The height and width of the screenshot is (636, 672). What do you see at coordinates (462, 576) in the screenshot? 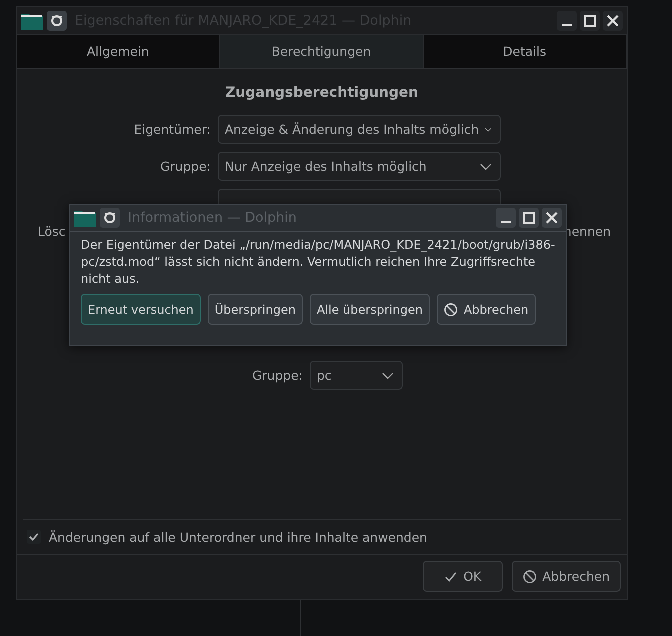
I see `ok-button: OK` at bounding box center [462, 576].